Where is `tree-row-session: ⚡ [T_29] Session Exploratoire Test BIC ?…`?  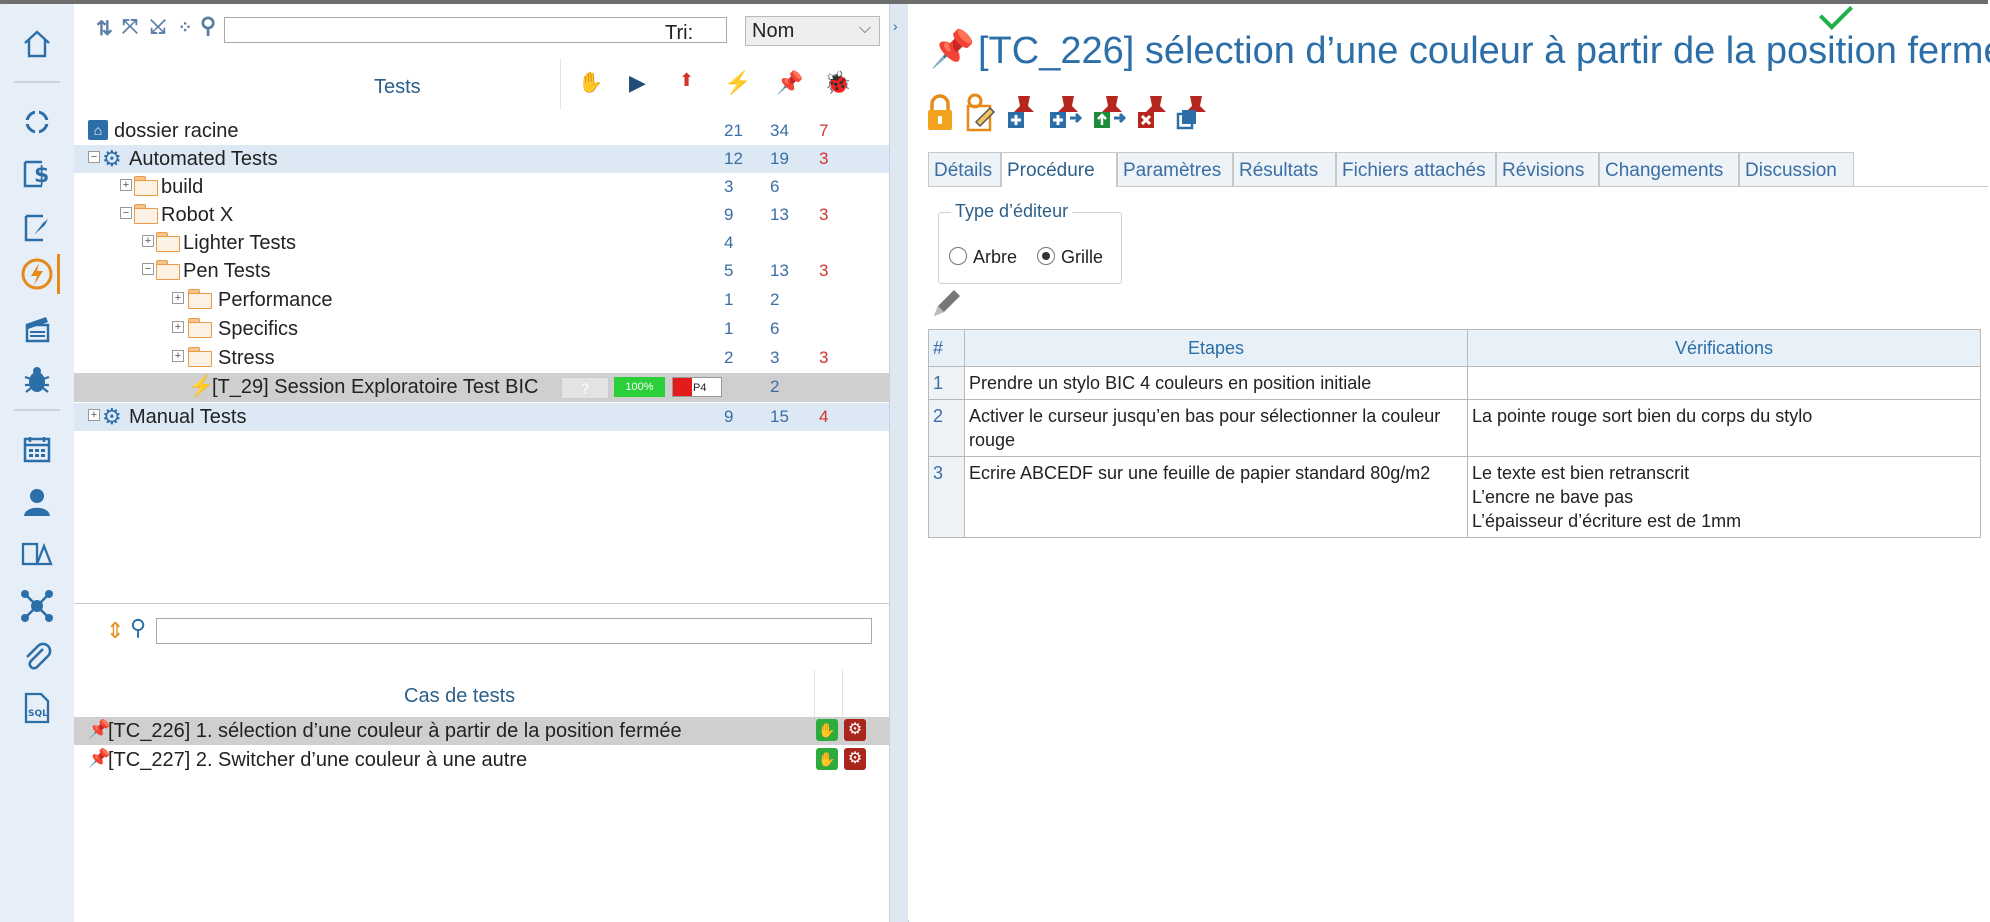
tree-row-session: ⚡ [T_29] Session Exploratoire Test BIC ?… is located at coordinates (481, 387).